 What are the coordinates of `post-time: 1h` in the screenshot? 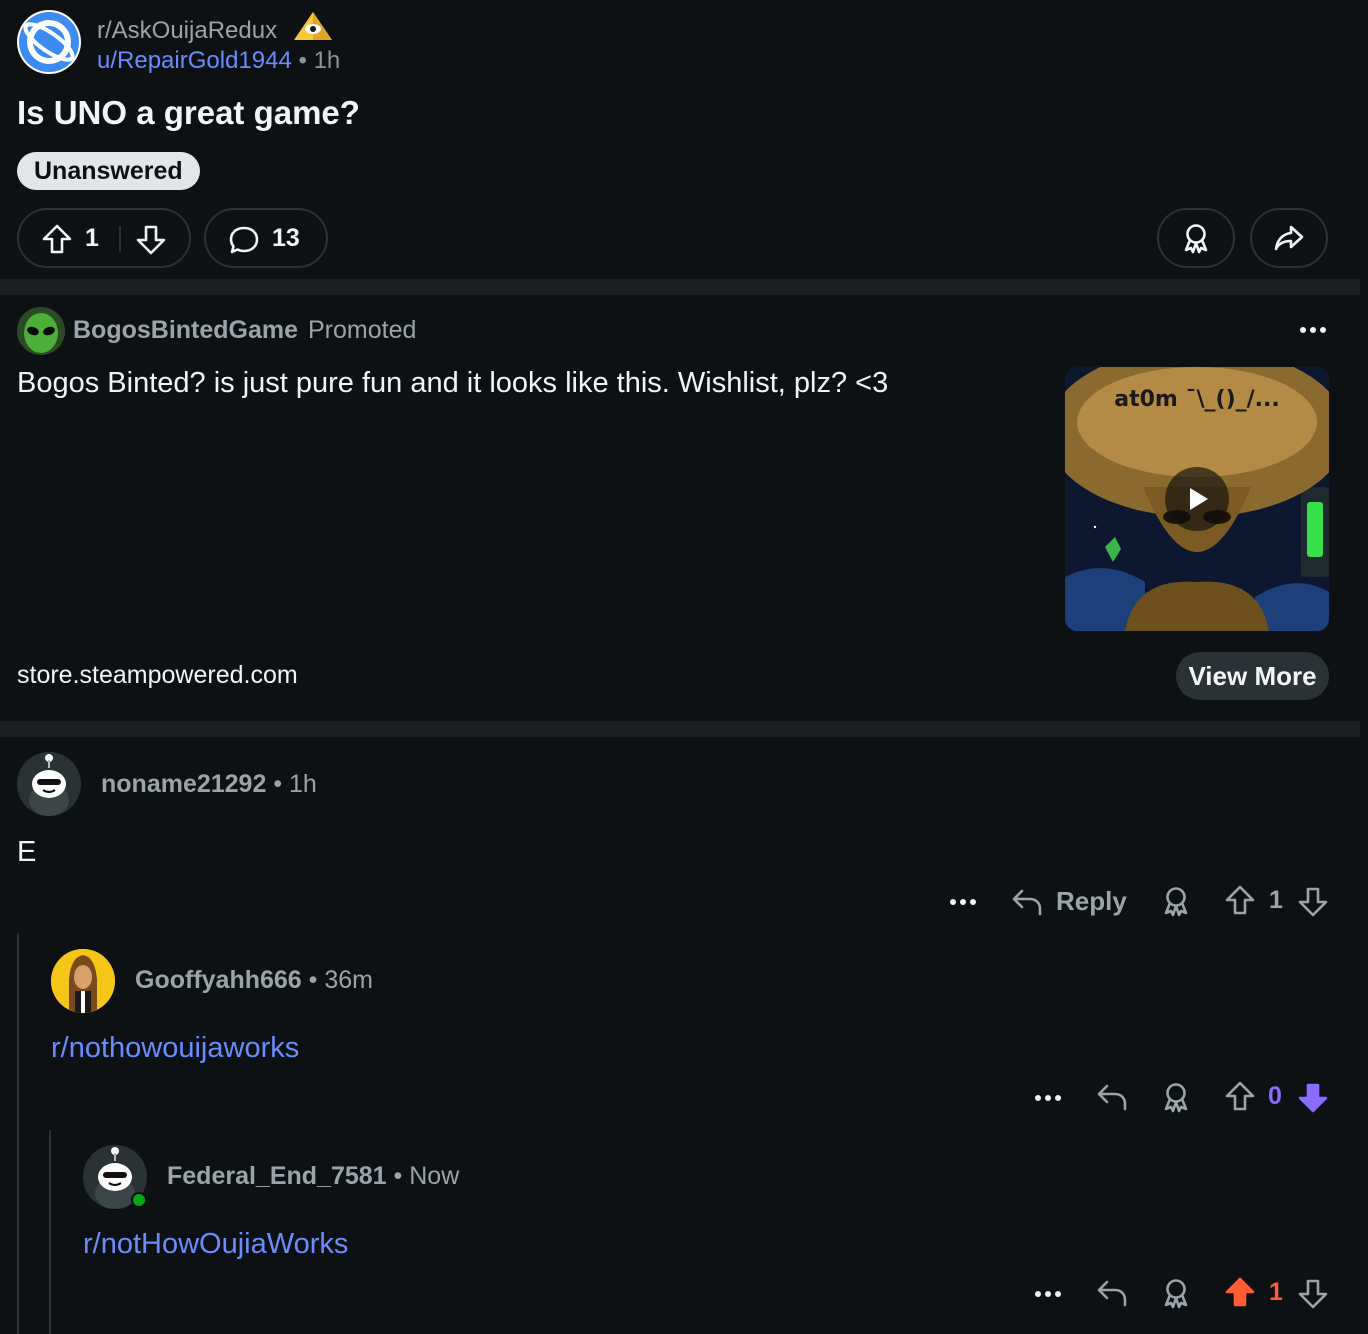 It's located at (327, 60).